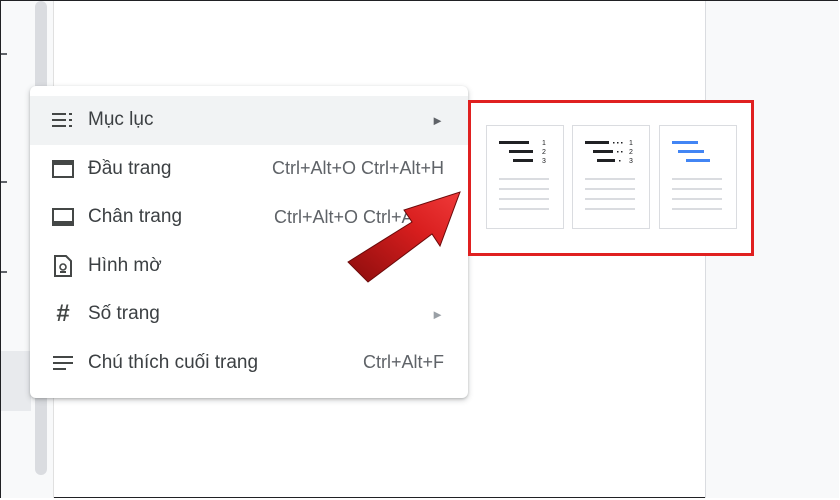 This screenshot has width=840, height=500. I want to click on header-icon, so click(63, 169).